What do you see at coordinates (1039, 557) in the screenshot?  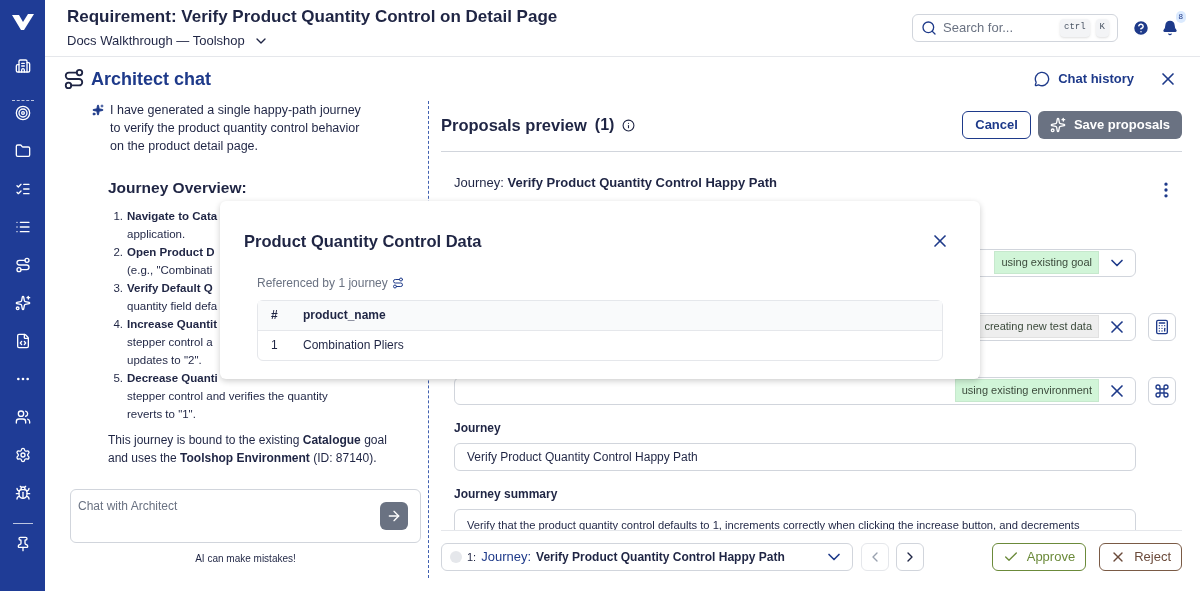 I see `approve-button: Approve` at bounding box center [1039, 557].